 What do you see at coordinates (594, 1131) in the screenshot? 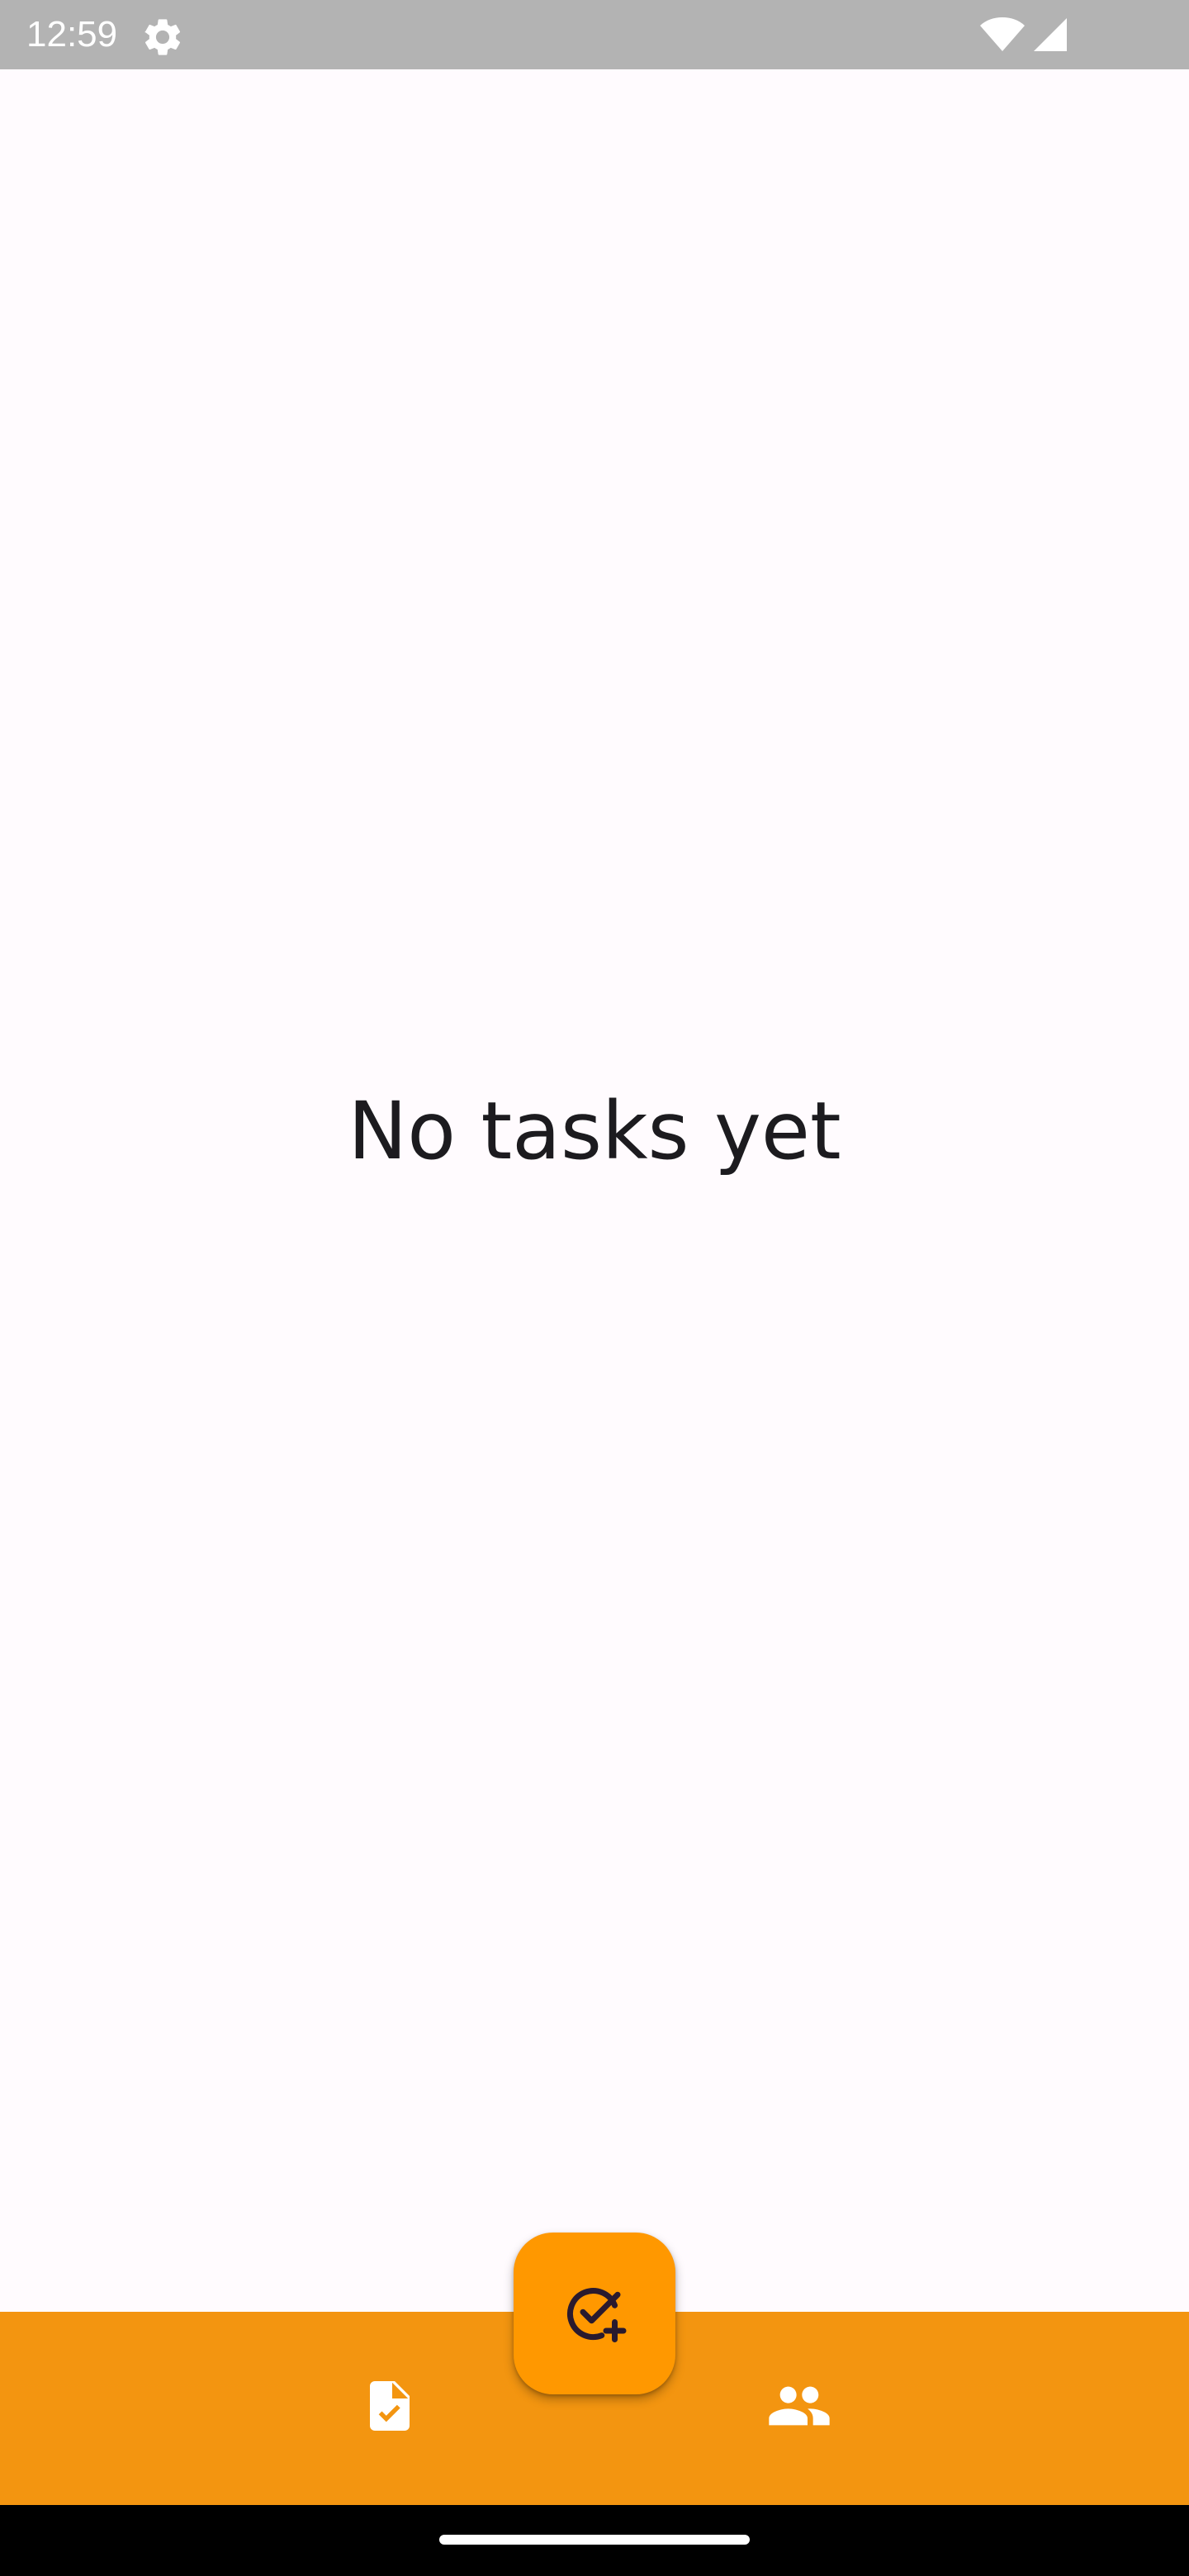
I see `empty-state-message: No tasks yet` at bounding box center [594, 1131].